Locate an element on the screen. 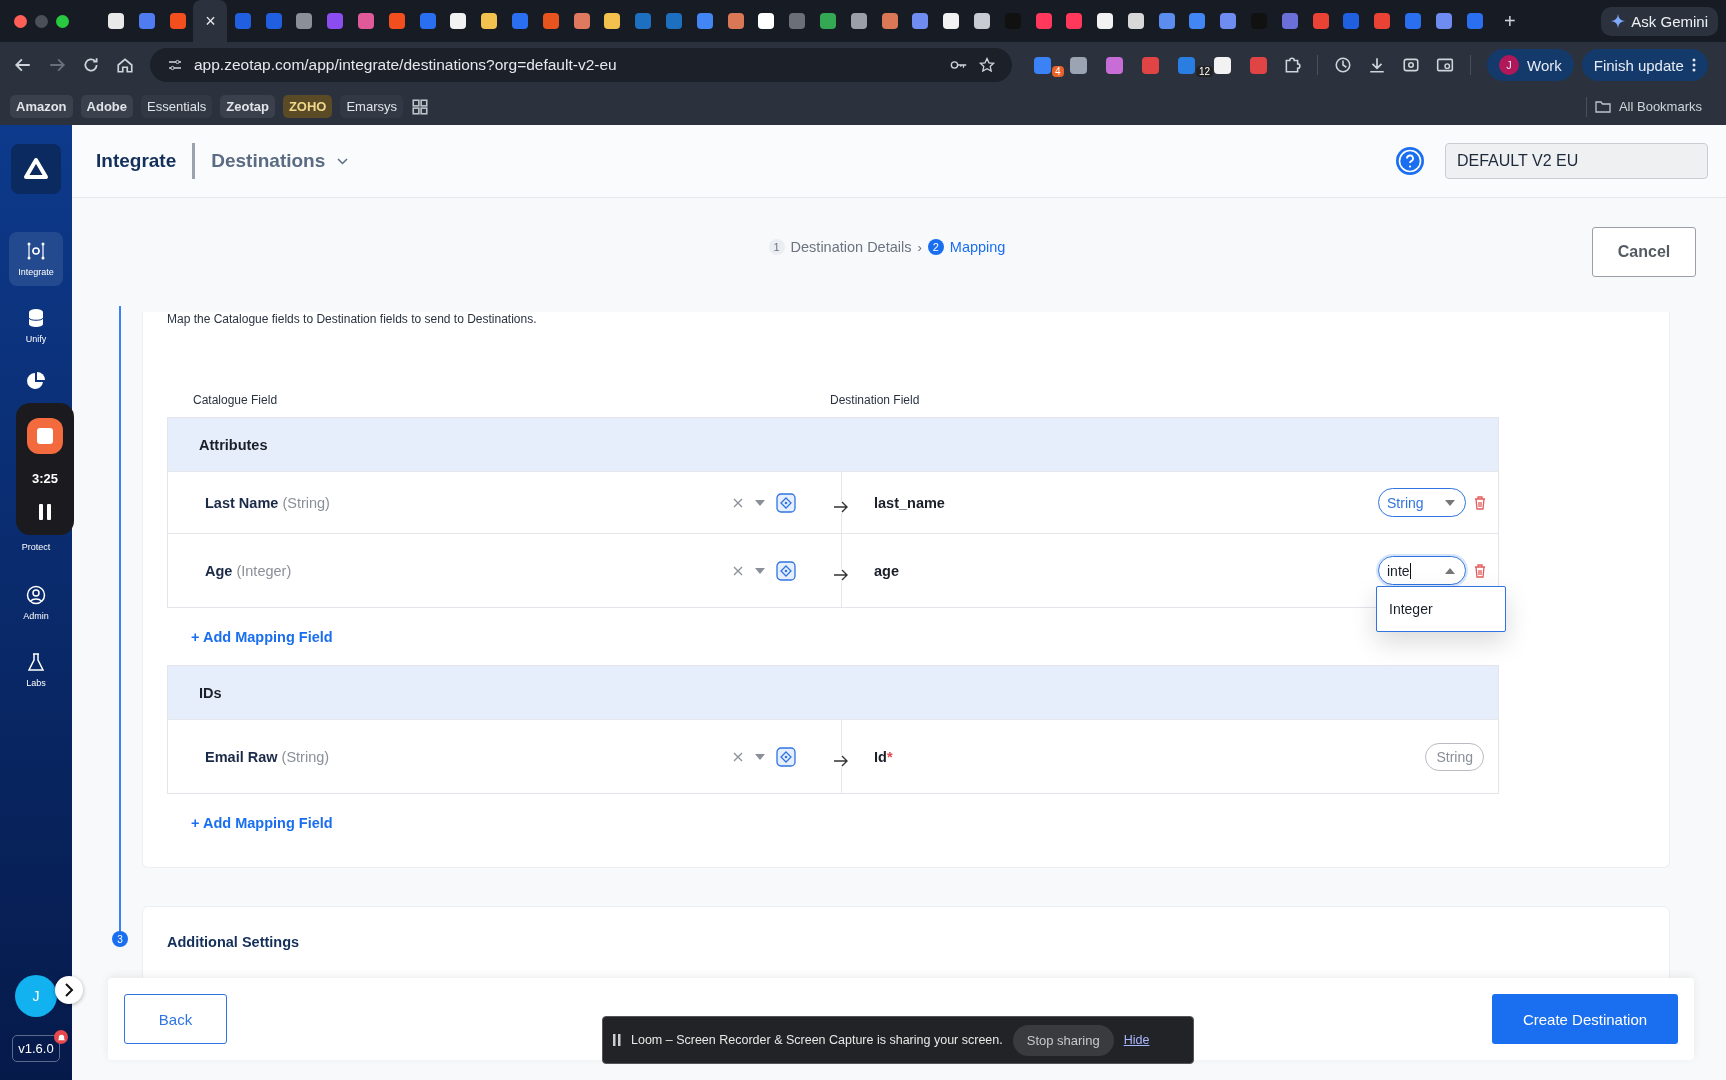 This screenshot has height=1080, width=1726. database-icon is located at coordinates (36, 318).